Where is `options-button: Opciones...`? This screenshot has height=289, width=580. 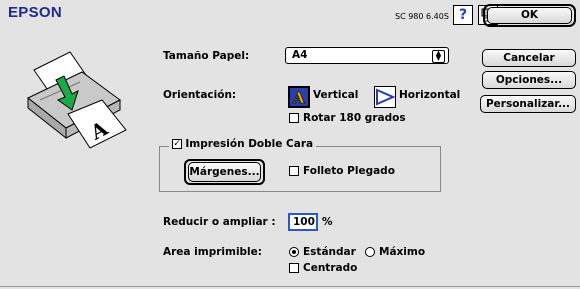 options-button: Opciones... is located at coordinates (529, 80).